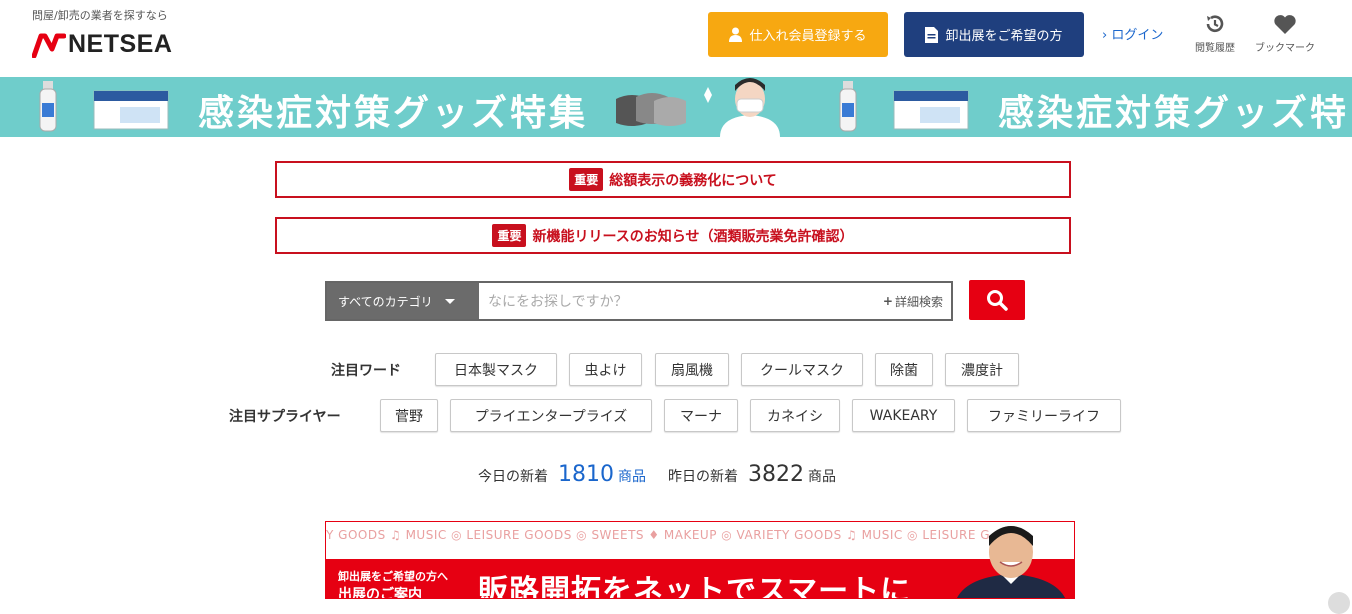 The image size is (1352, 614). Describe the element at coordinates (100, 15) in the screenshot. I see `site-tagline: 問屋/卸売の業者を探すなら` at that location.